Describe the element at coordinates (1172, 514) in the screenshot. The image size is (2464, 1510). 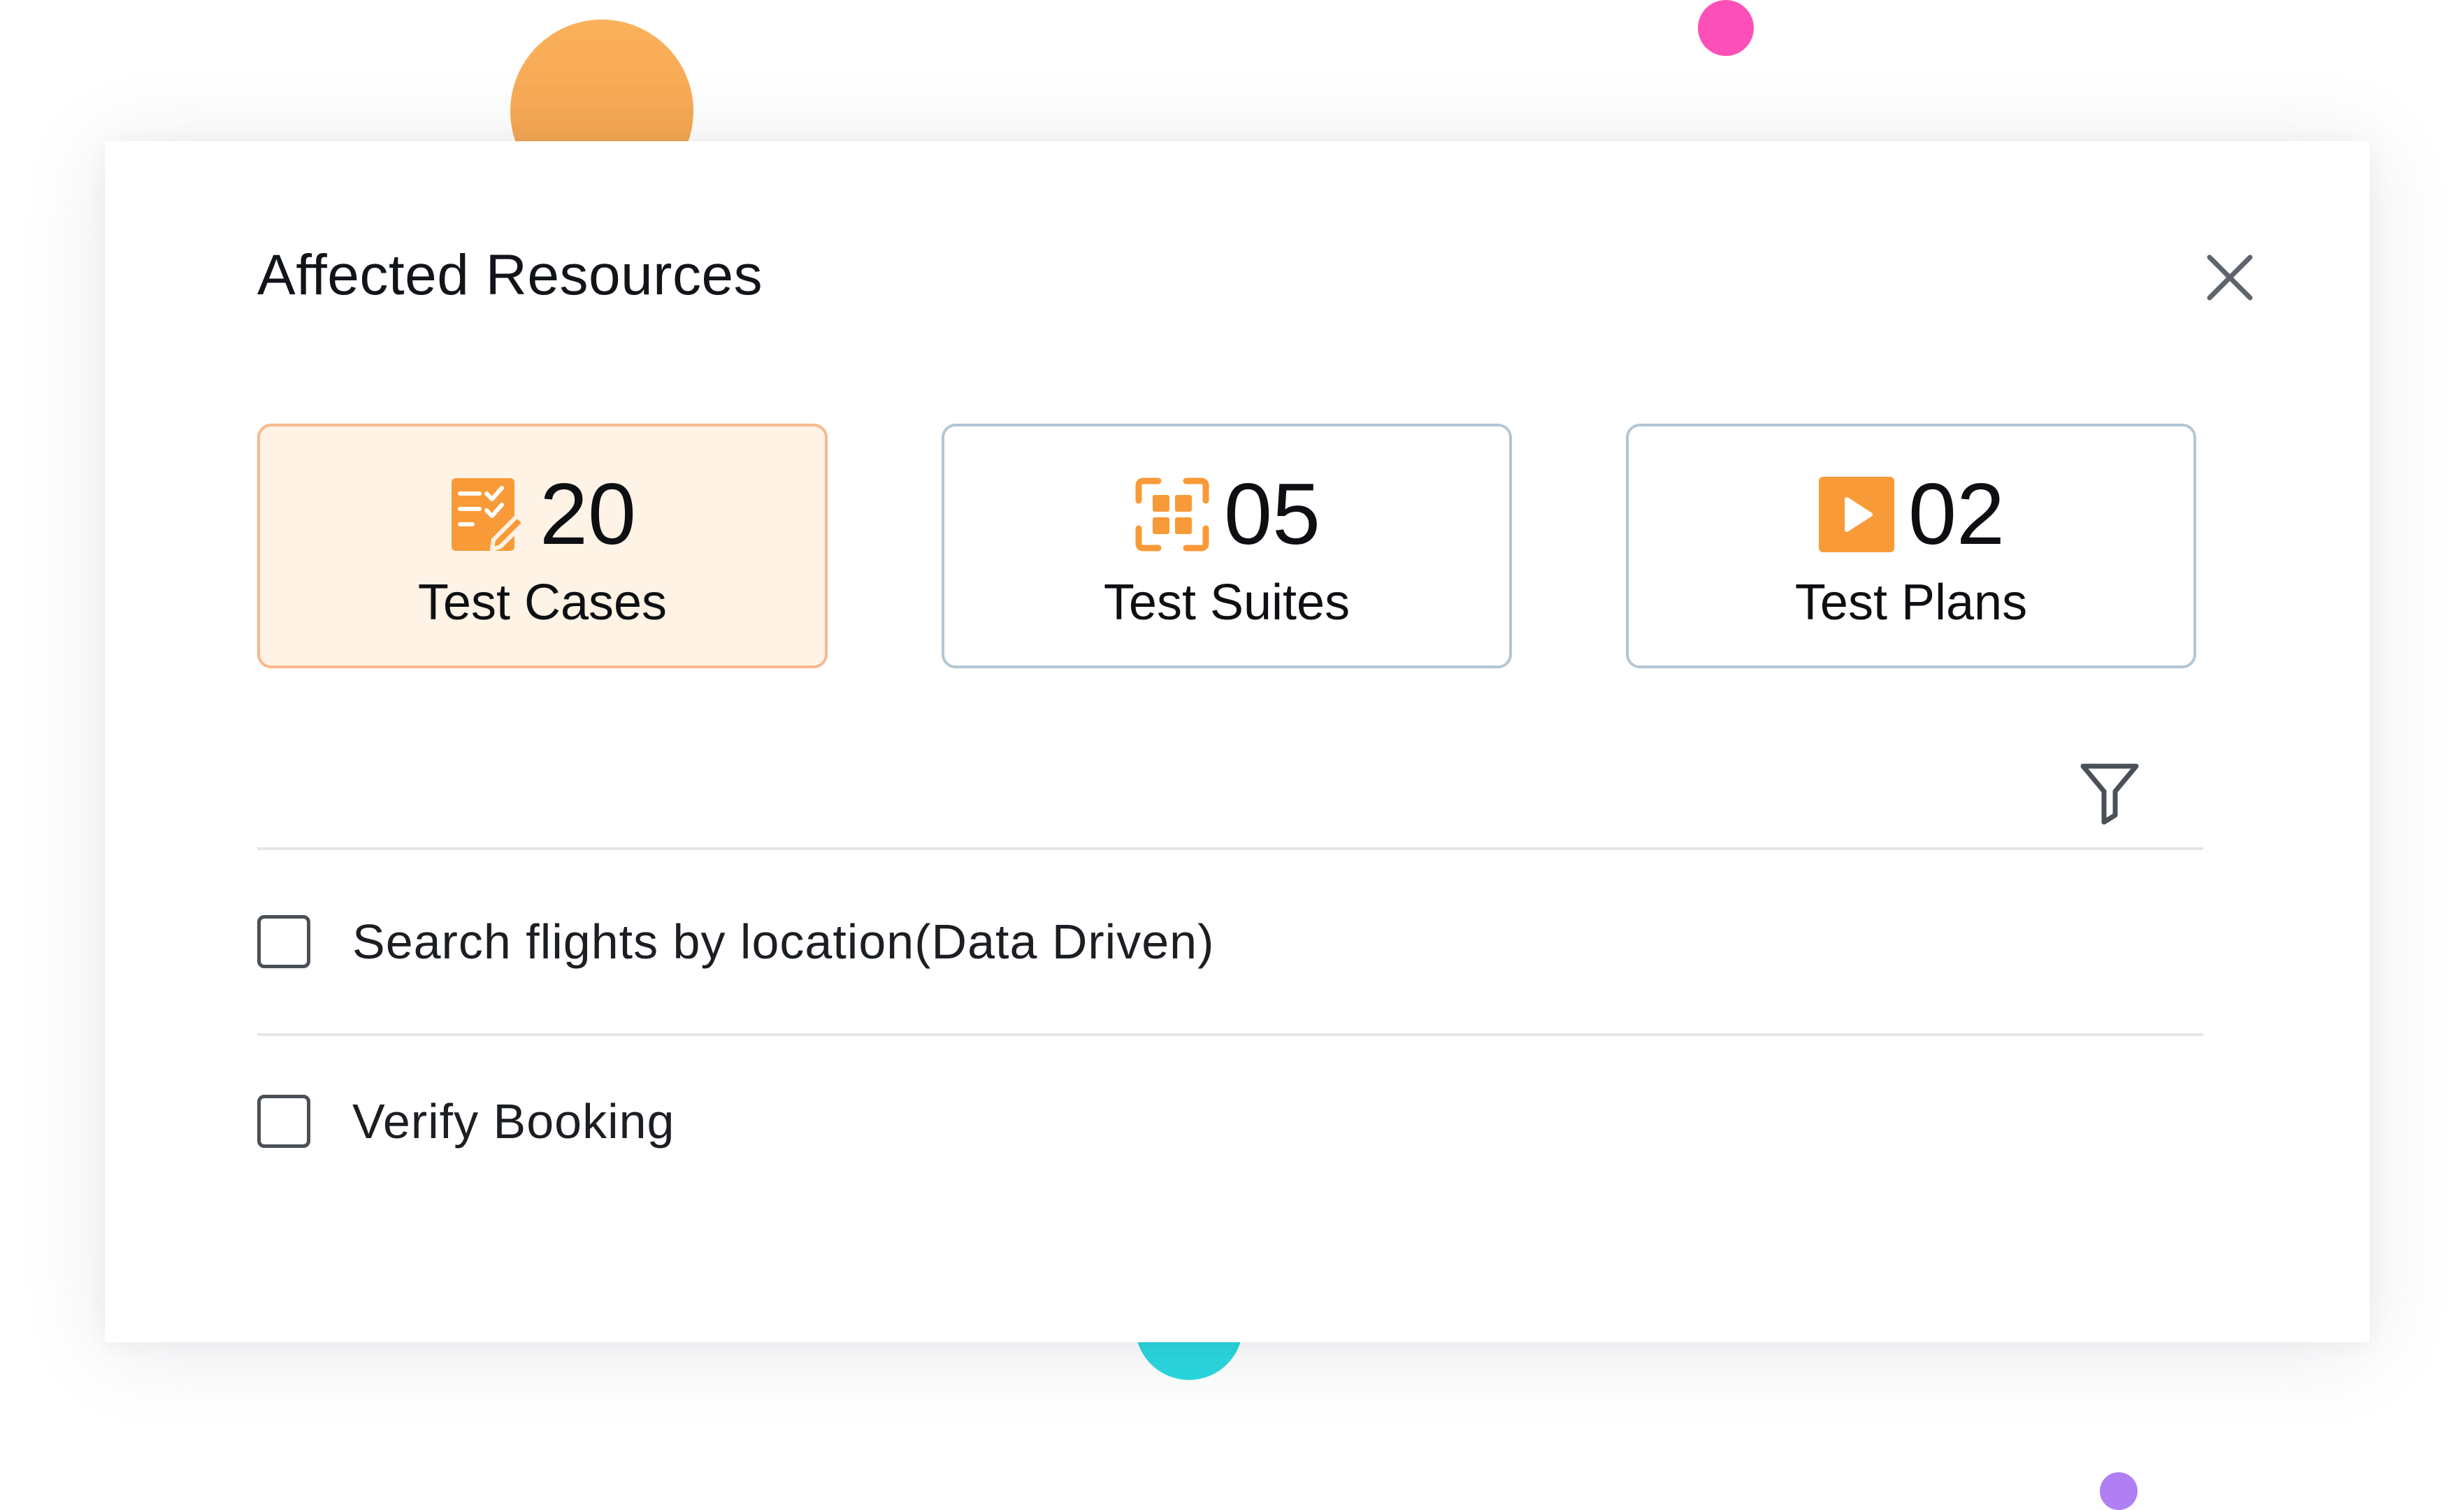
I see `test-suites-icon` at that location.